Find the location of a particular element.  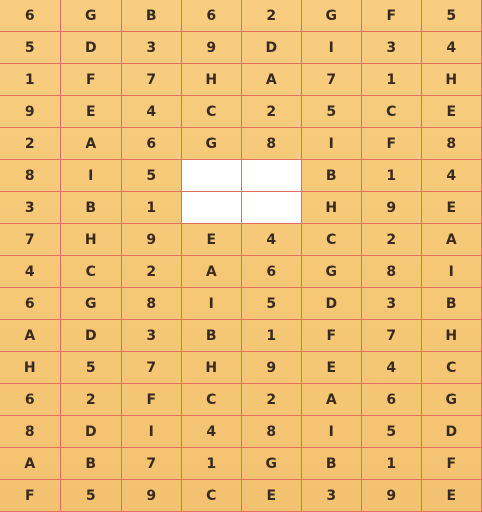

grid-row: 3B1 H9E is located at coordinates (241, 208).